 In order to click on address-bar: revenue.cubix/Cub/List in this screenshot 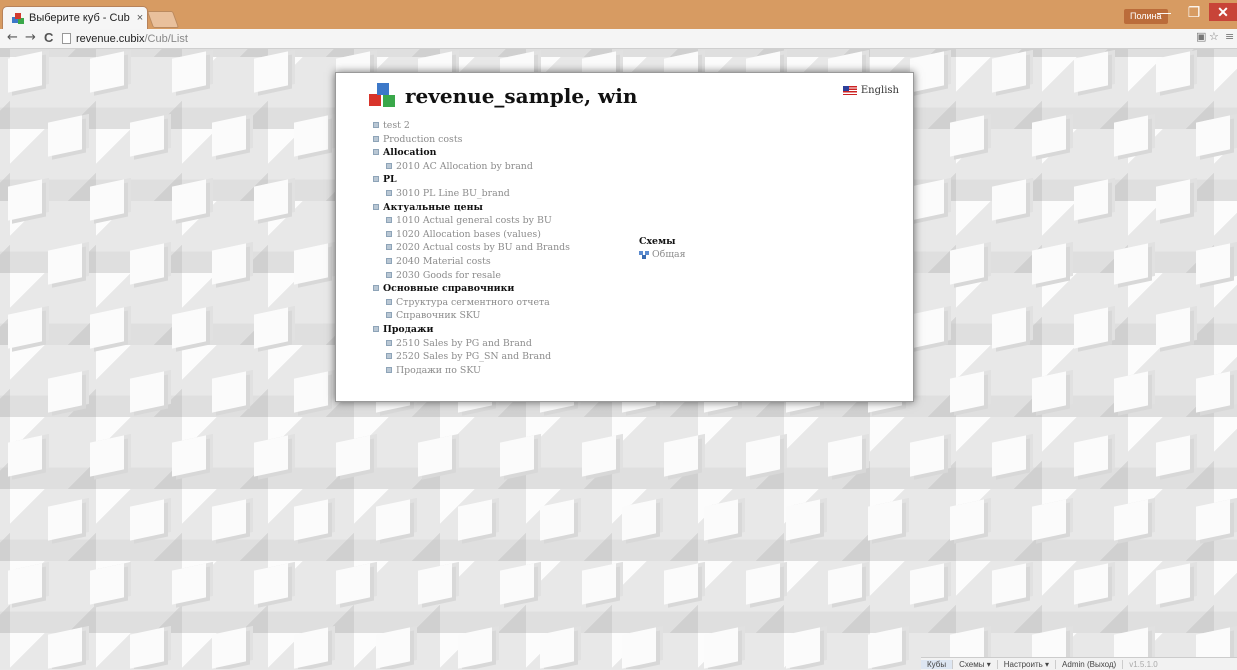, I will do `click(617, 38)`.